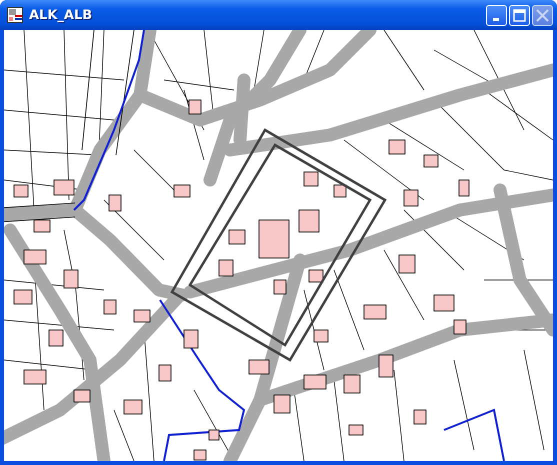 The width and height of the screenshot is (557, 465). I want to click on close-button, so click(542, 15).